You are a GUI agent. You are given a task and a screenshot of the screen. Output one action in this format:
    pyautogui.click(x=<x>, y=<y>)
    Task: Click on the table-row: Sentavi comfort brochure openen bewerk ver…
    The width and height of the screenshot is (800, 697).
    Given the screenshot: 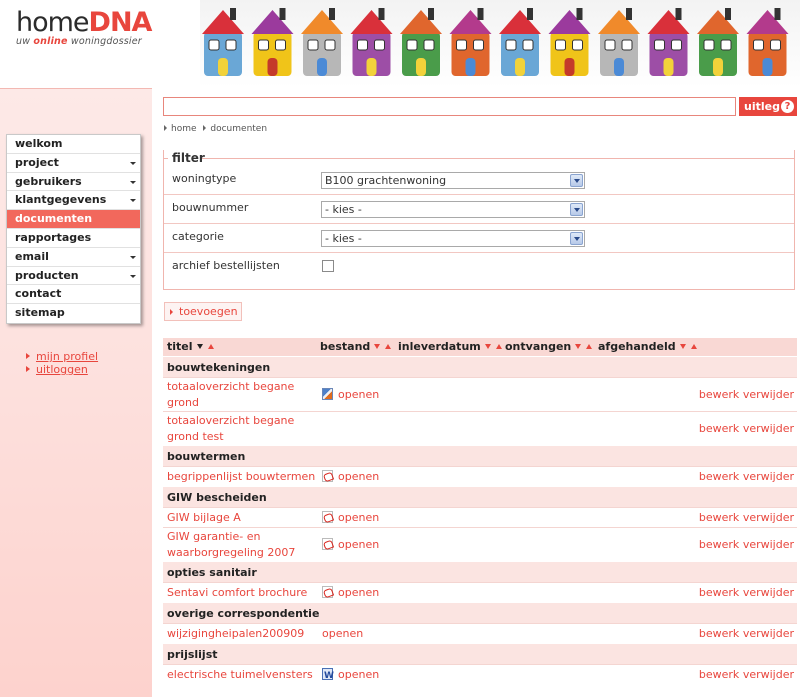 What is the action you would take?
    pyautogui.click(x=480, y=592)
    